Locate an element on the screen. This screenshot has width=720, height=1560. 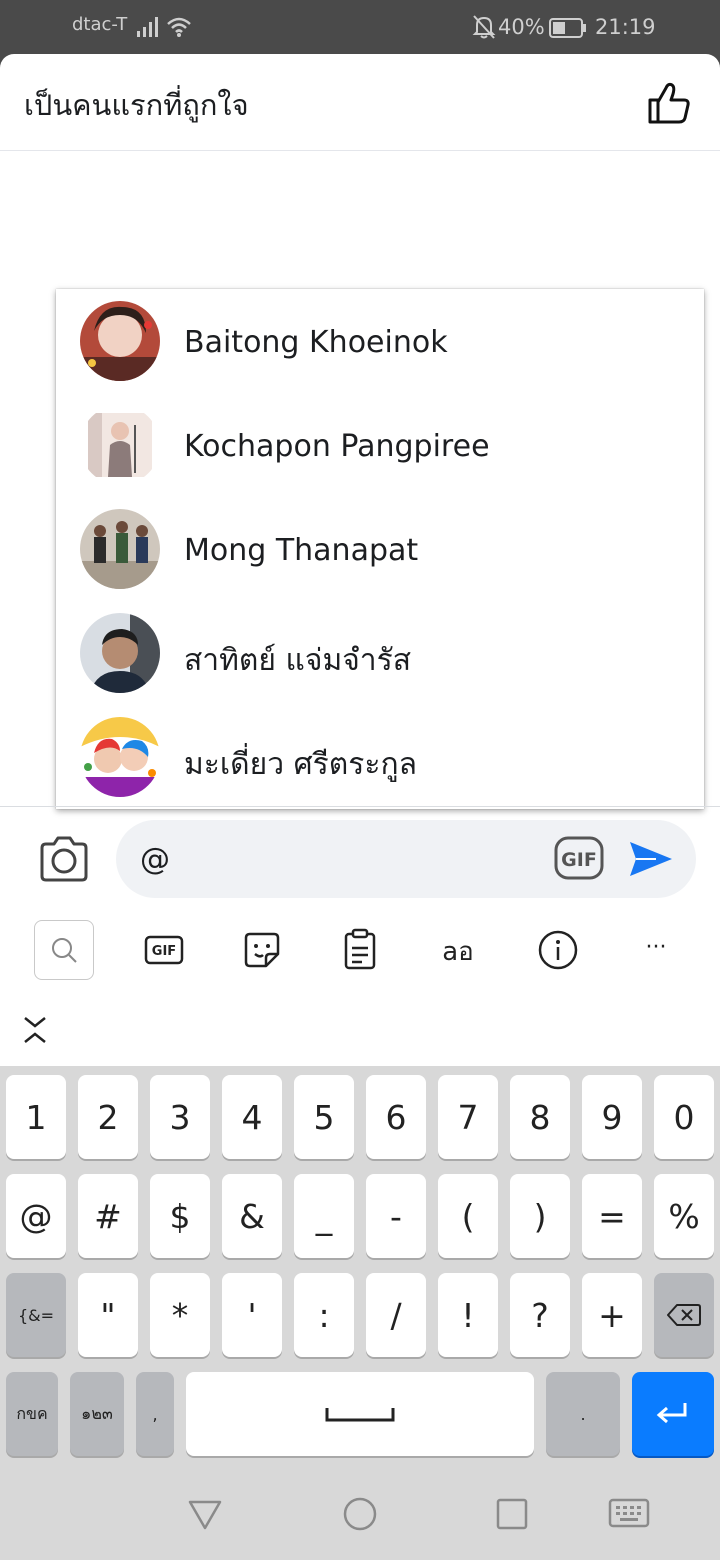
key: 7 is located at coordinates (468, 1117).